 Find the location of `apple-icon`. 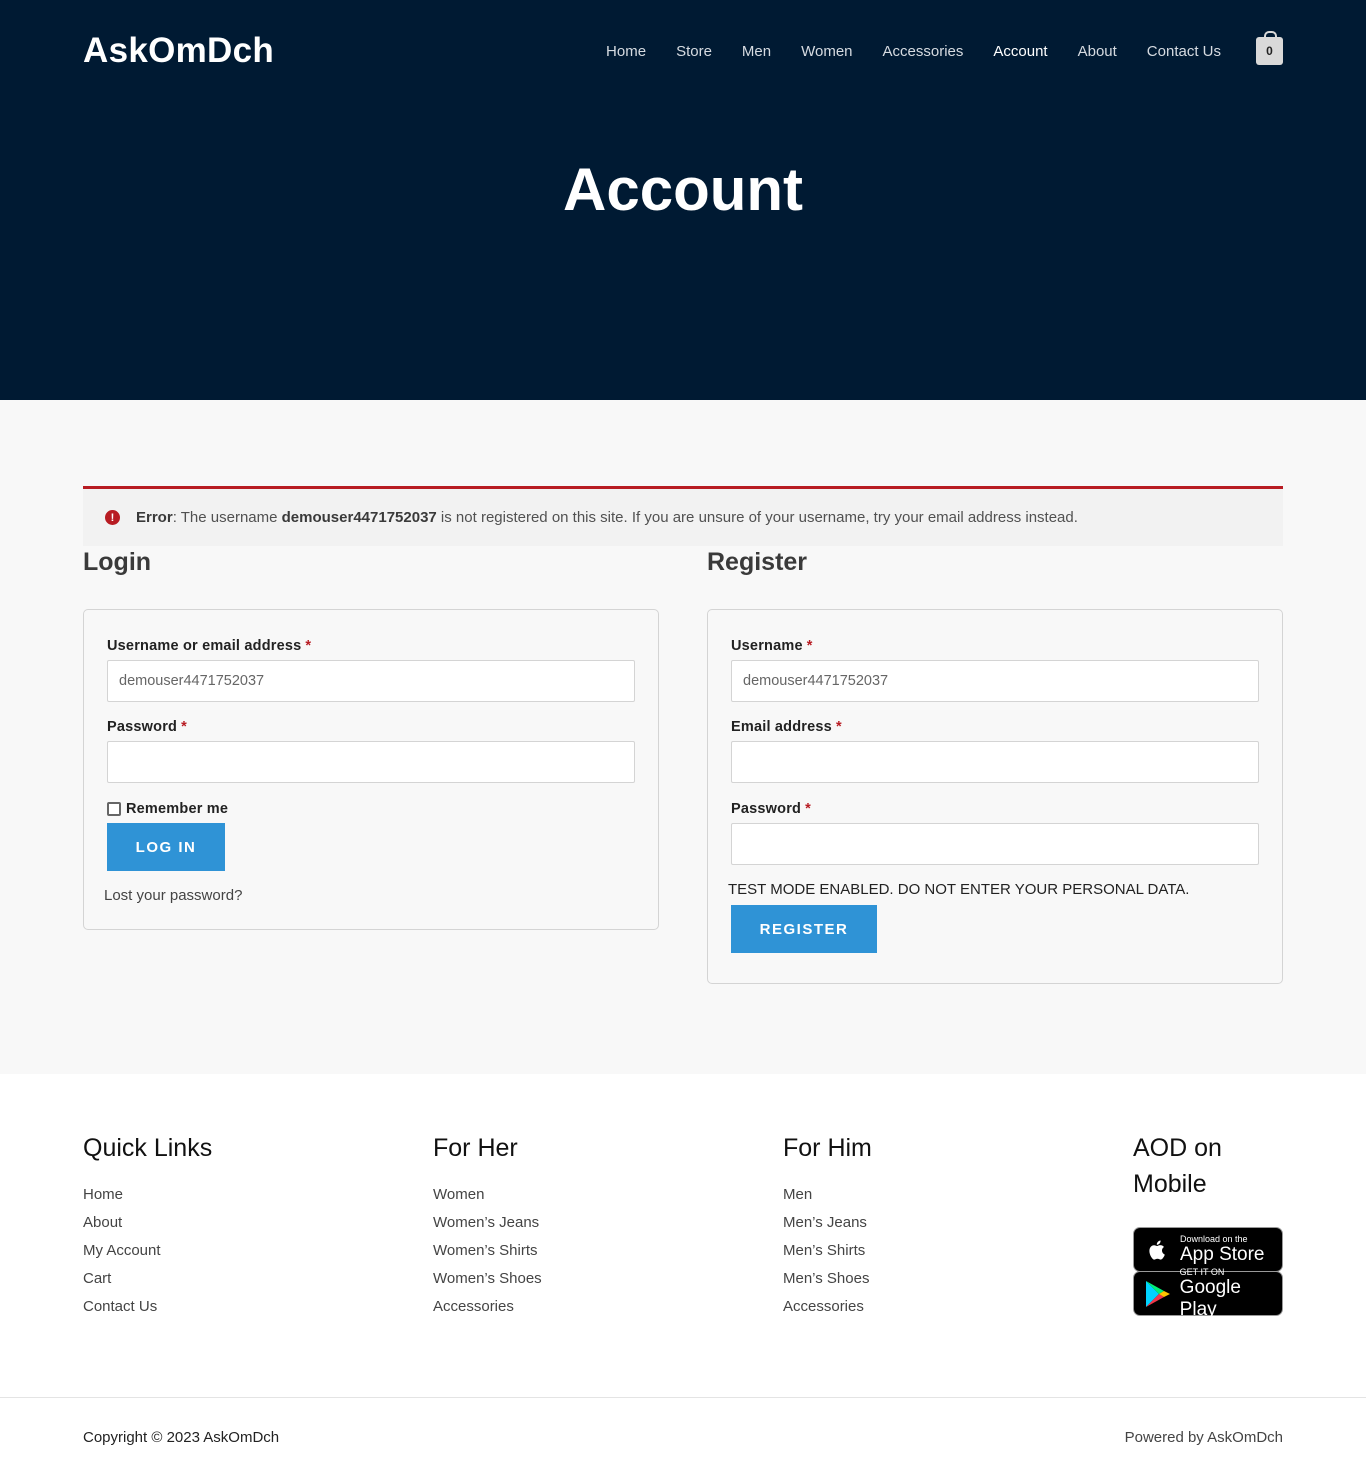

apple-icon is located at coordinates (1158, 1250).